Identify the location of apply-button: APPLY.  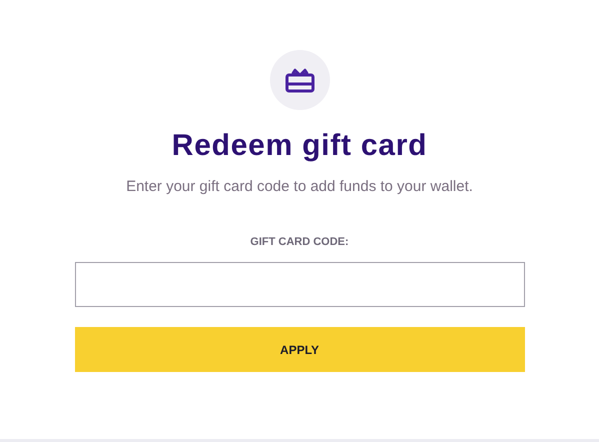
(299, 349).